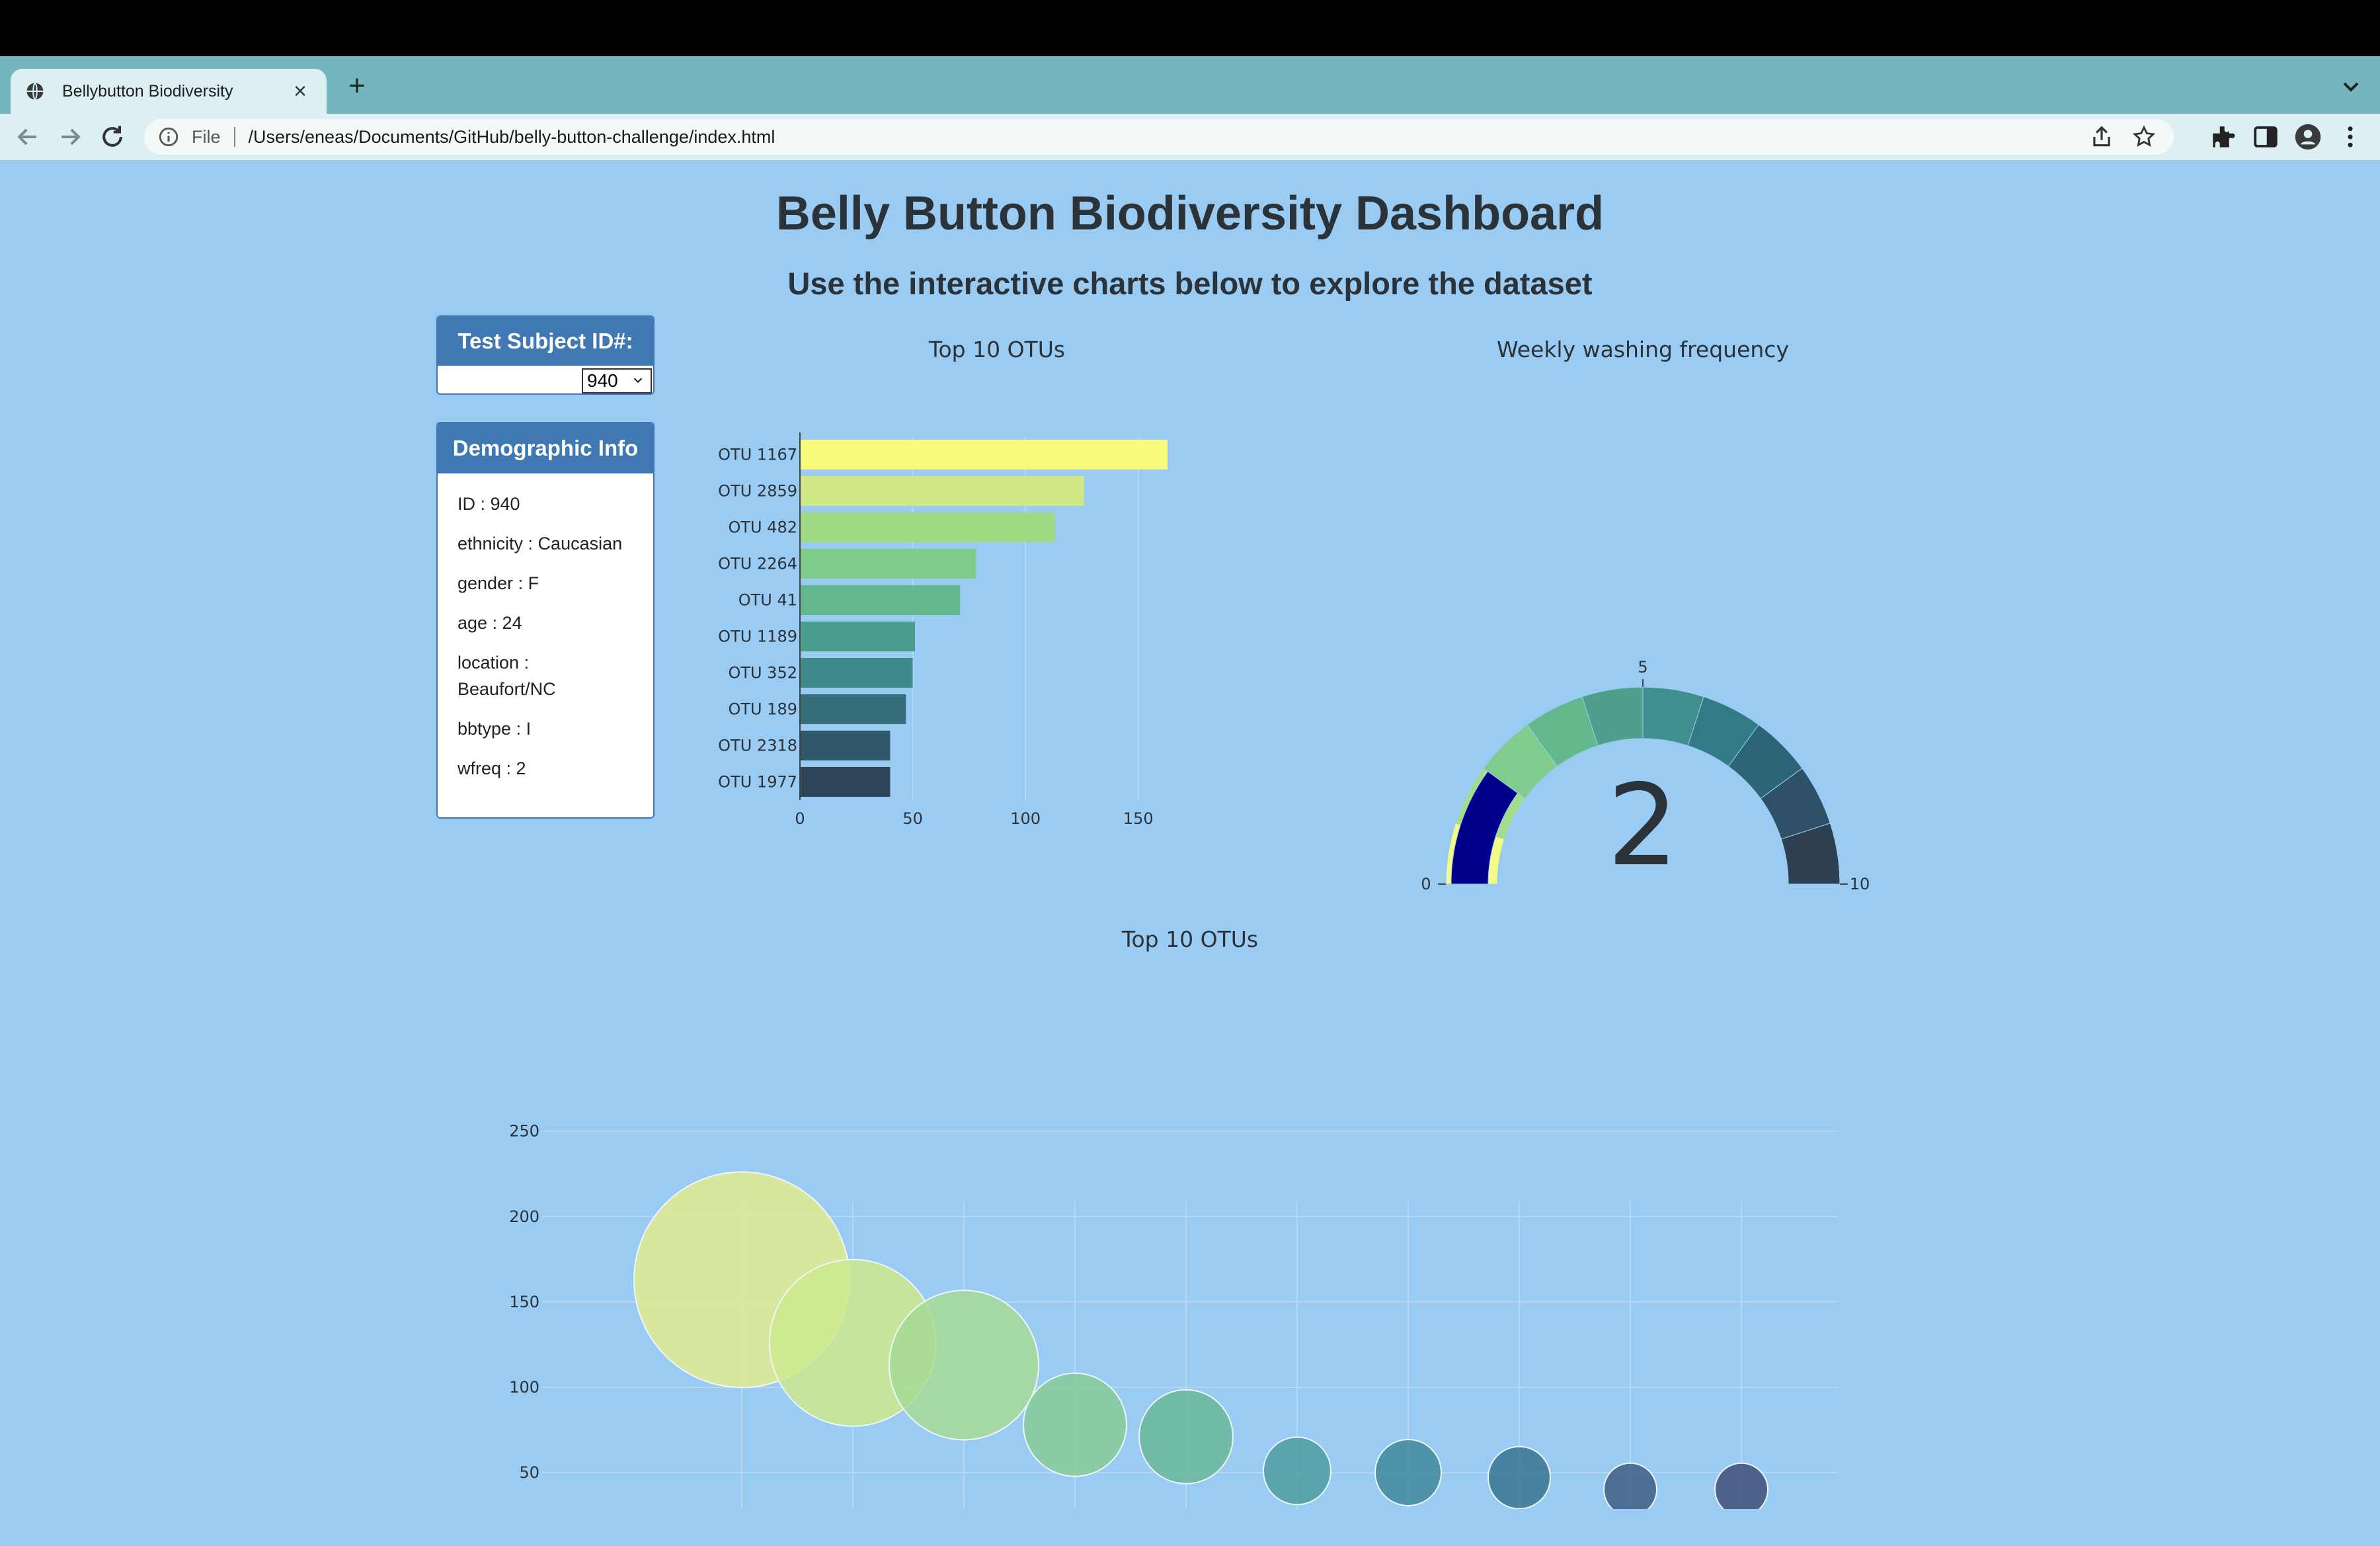 This screenshot has width=2380, height=1546. I want to click on bookmark-star-icon, so click(2144, 136).